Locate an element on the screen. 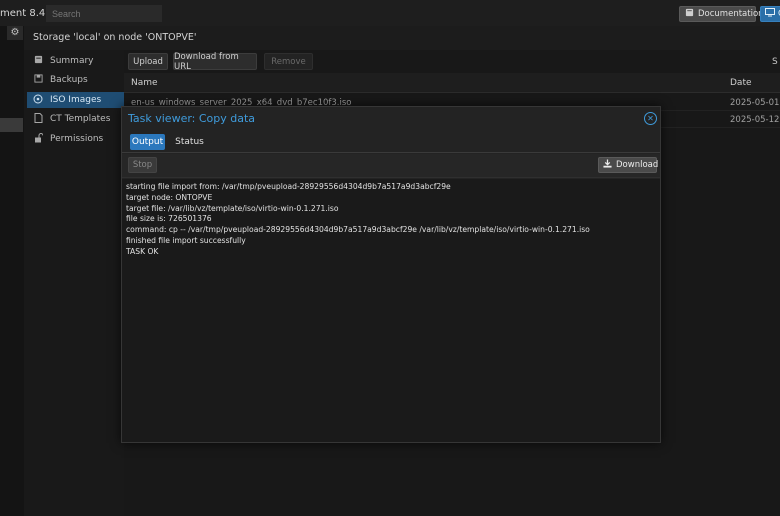  gear-icon: ⚙ is located at coordinates (15, 33).